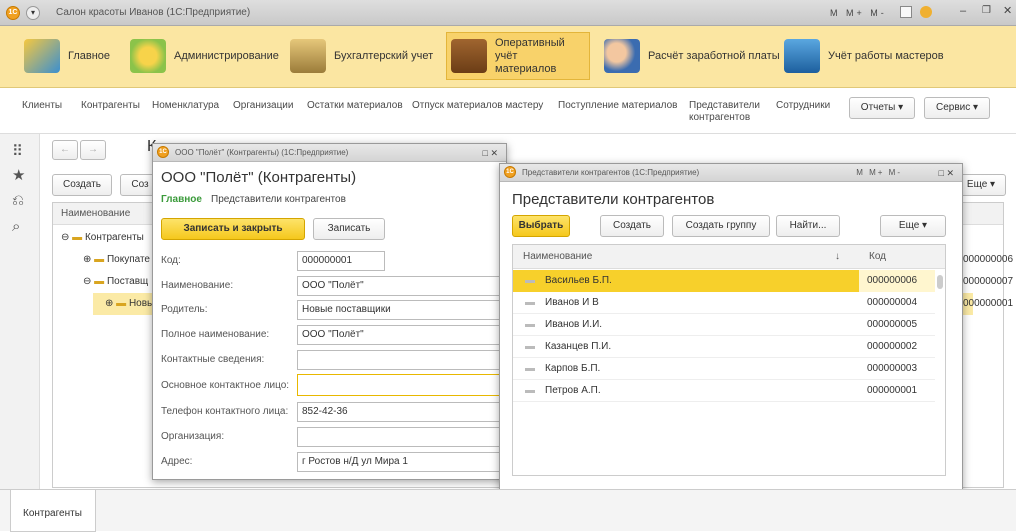 The image size is (1016, 532). I want to click on people-icon, so click(622, 56).